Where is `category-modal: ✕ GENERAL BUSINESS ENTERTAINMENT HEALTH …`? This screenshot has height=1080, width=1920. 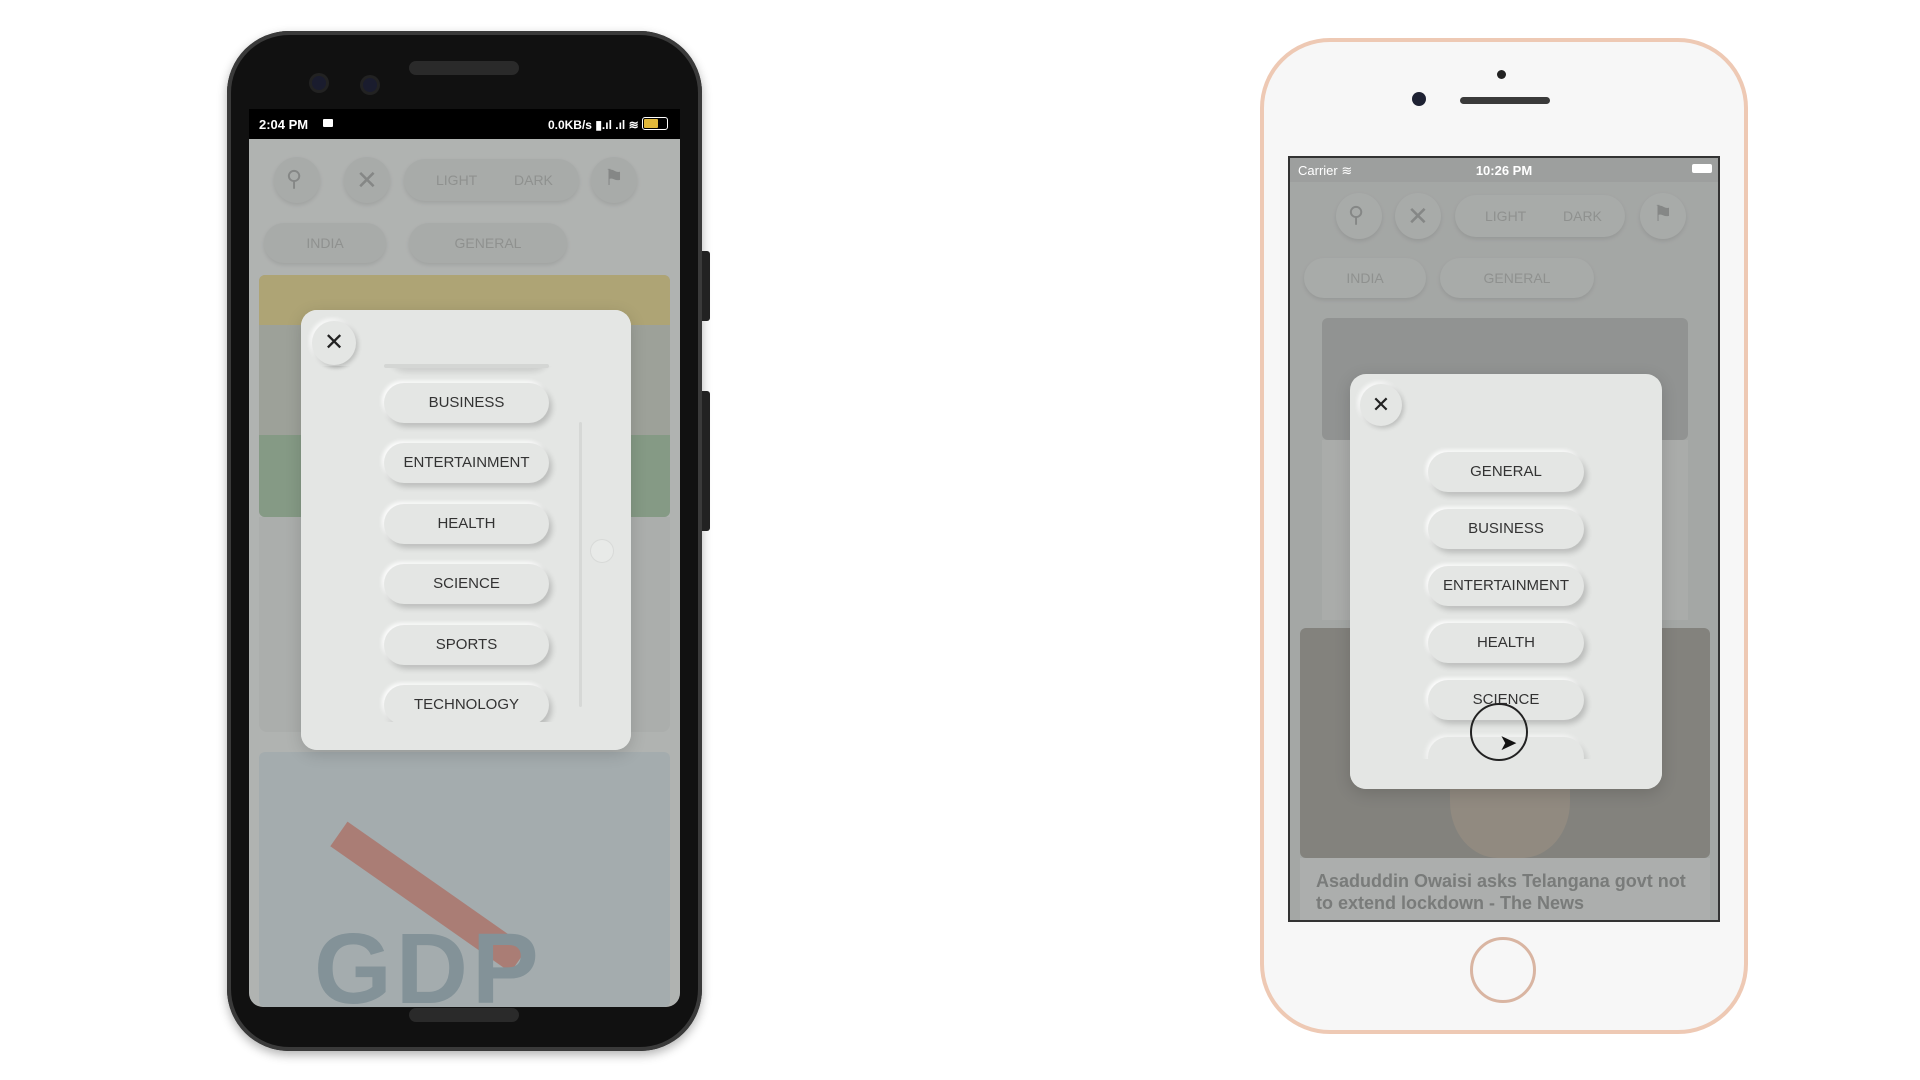 category-modal: ✕ GENERAL BUSINESS ENTERTAINMENT HEALTH … is located at coordinates (1506, 581).